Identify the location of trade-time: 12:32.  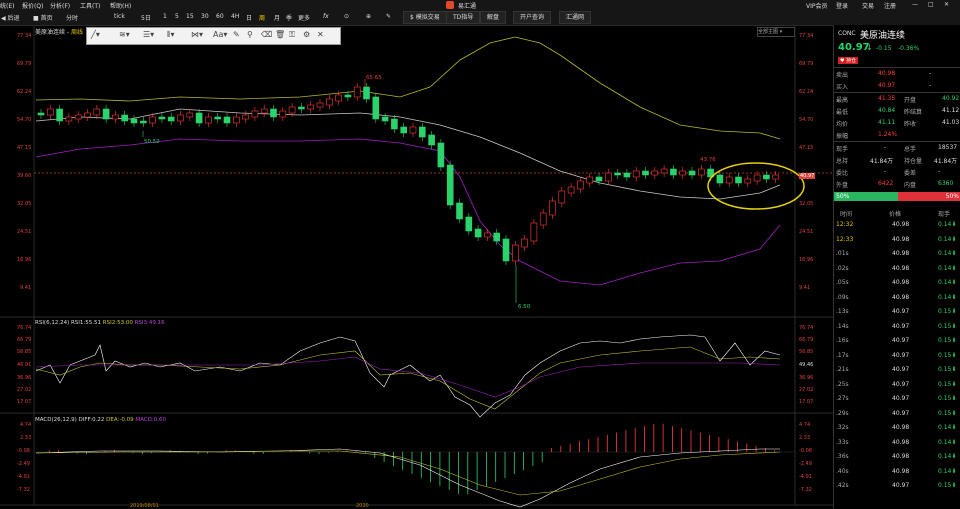
(845, 224).